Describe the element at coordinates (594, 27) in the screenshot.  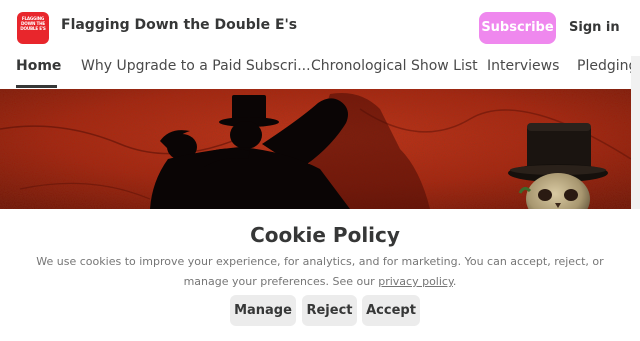
I see `sign-in-link: Sign in` at that location.